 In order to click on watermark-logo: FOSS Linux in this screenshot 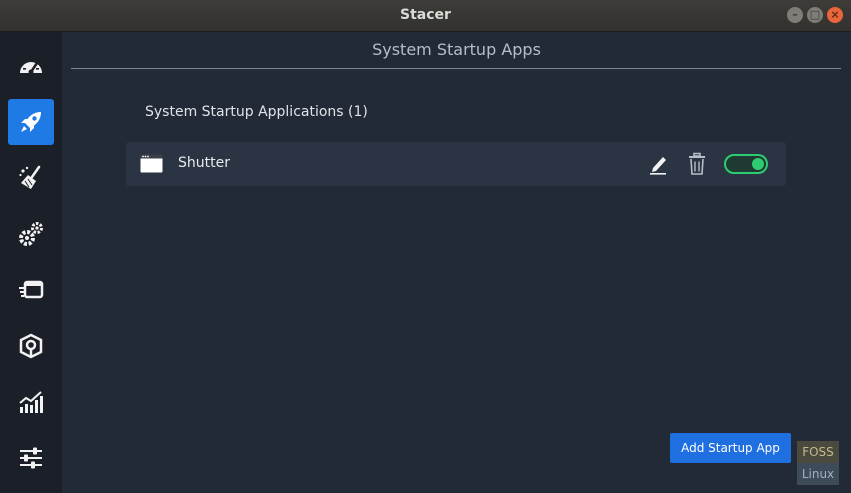, I will do `click(818, 463)`.